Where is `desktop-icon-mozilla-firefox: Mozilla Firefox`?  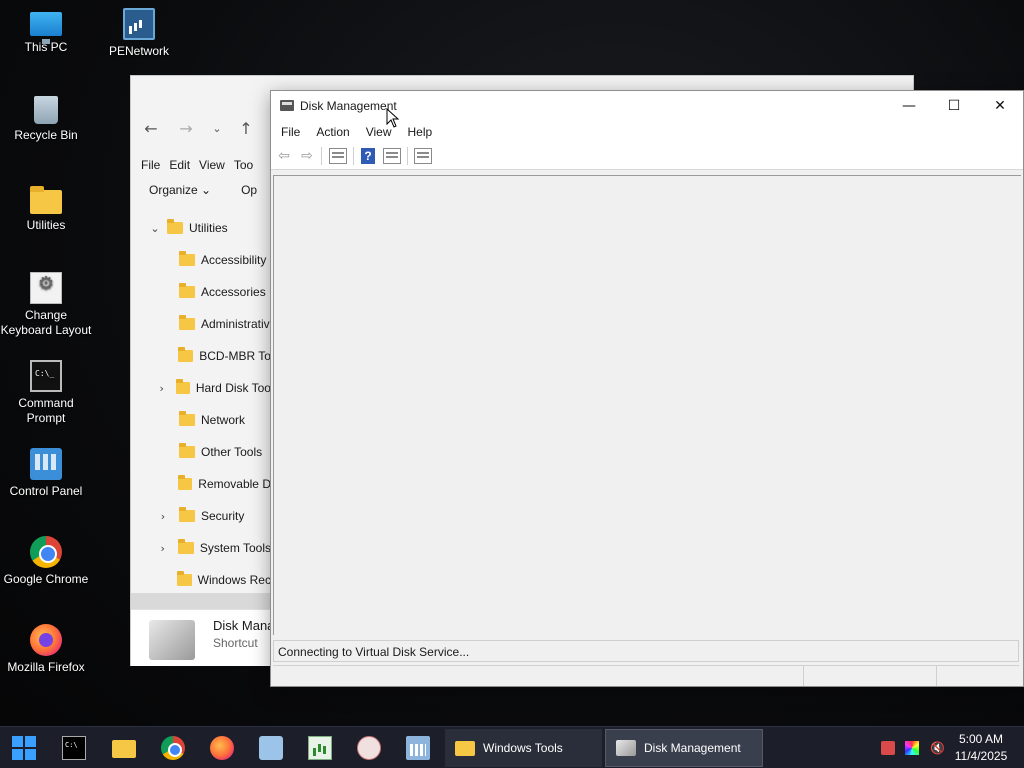
desktop-icon-mozilla-firefox: Mozilla Firefox is located at coordinates (46, 649).